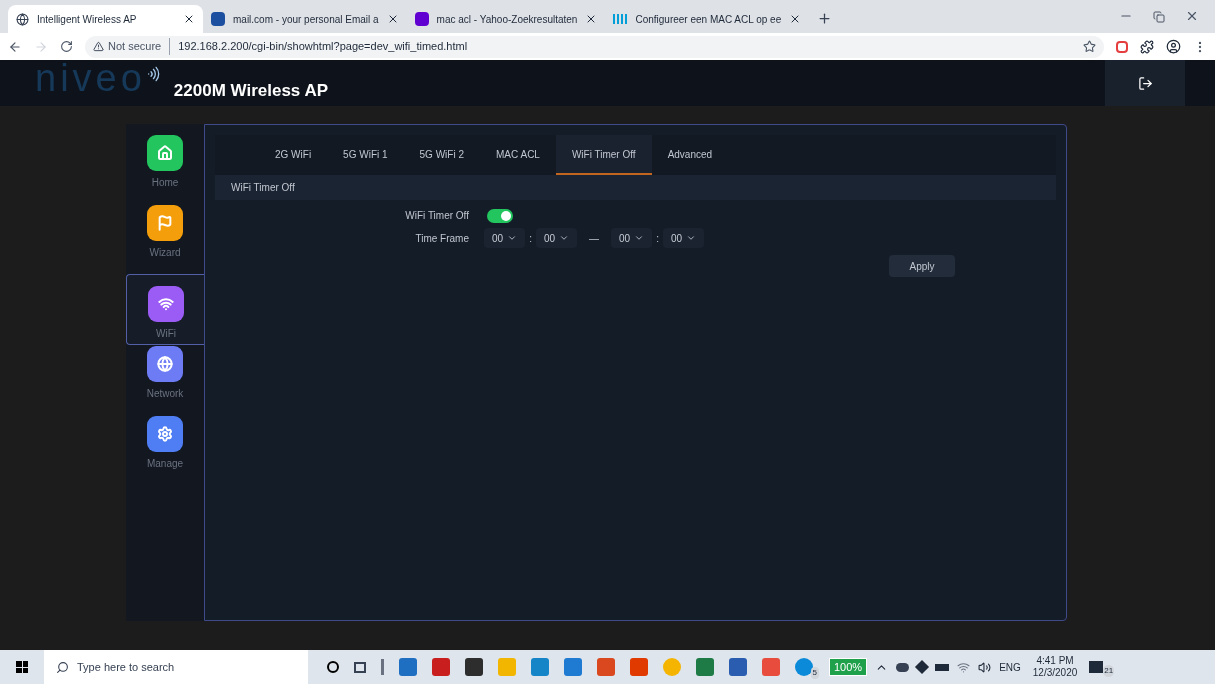 This screenshot has width=1215, height=684. What do you see at coordinates (165, 450) in the screenshot?
I see `sidebar-item: Manage` at bounding box center [165, 450].